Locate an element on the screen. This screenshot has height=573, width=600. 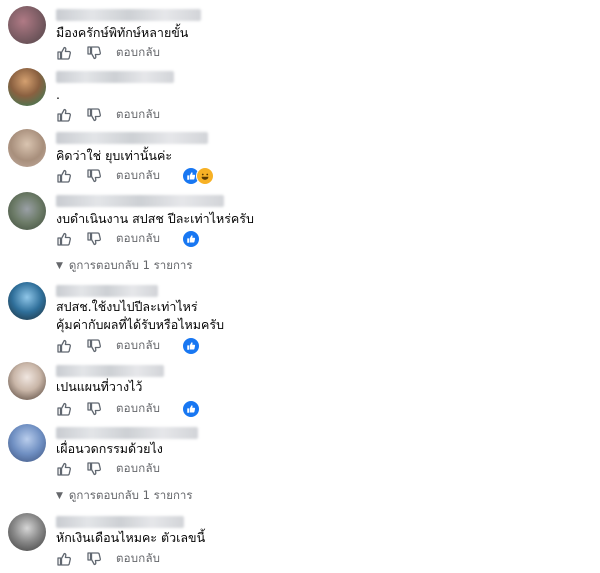
comment-text: เผื่อนวดกรรมด้วยไง is located at coordinates (109, 448).